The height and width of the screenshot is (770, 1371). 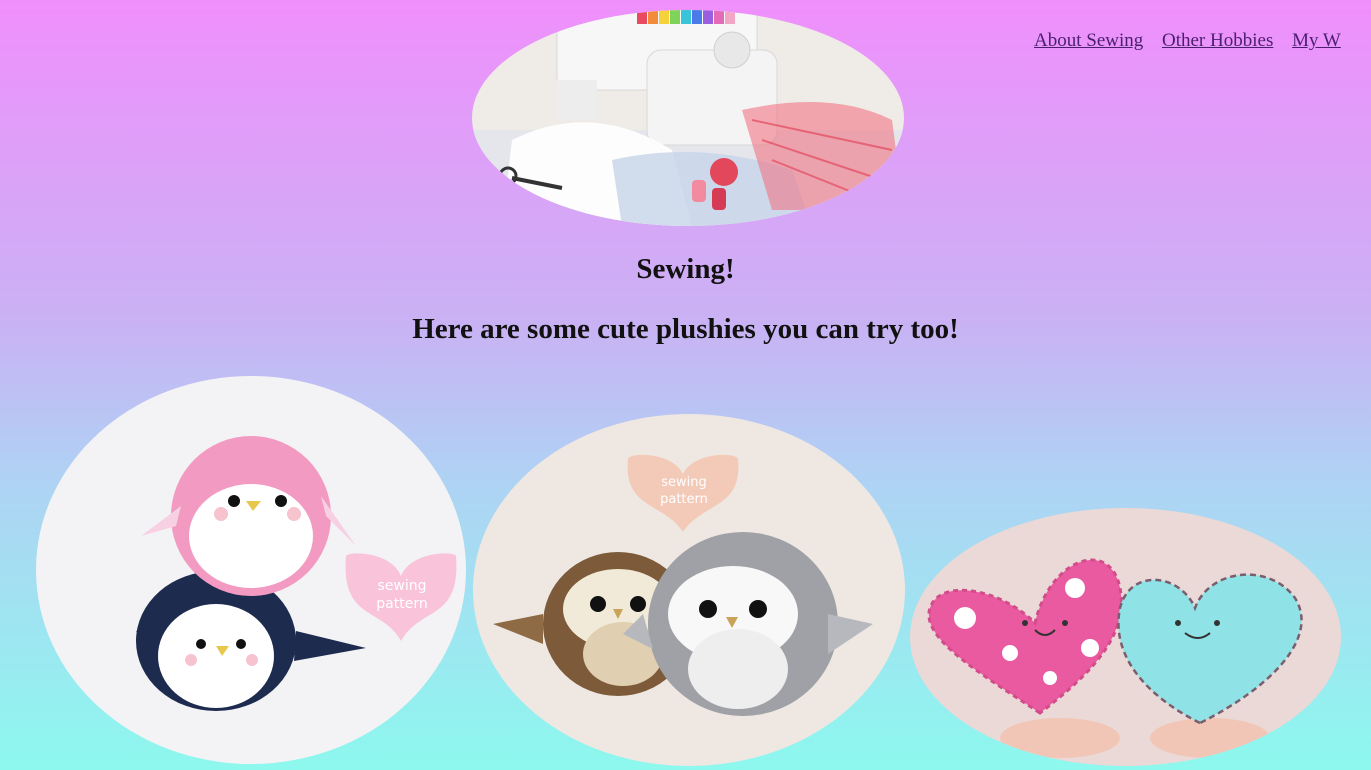 I want to click on nav-link-other-hobbies: Other Hobbies, so click(x=1217, y=40).